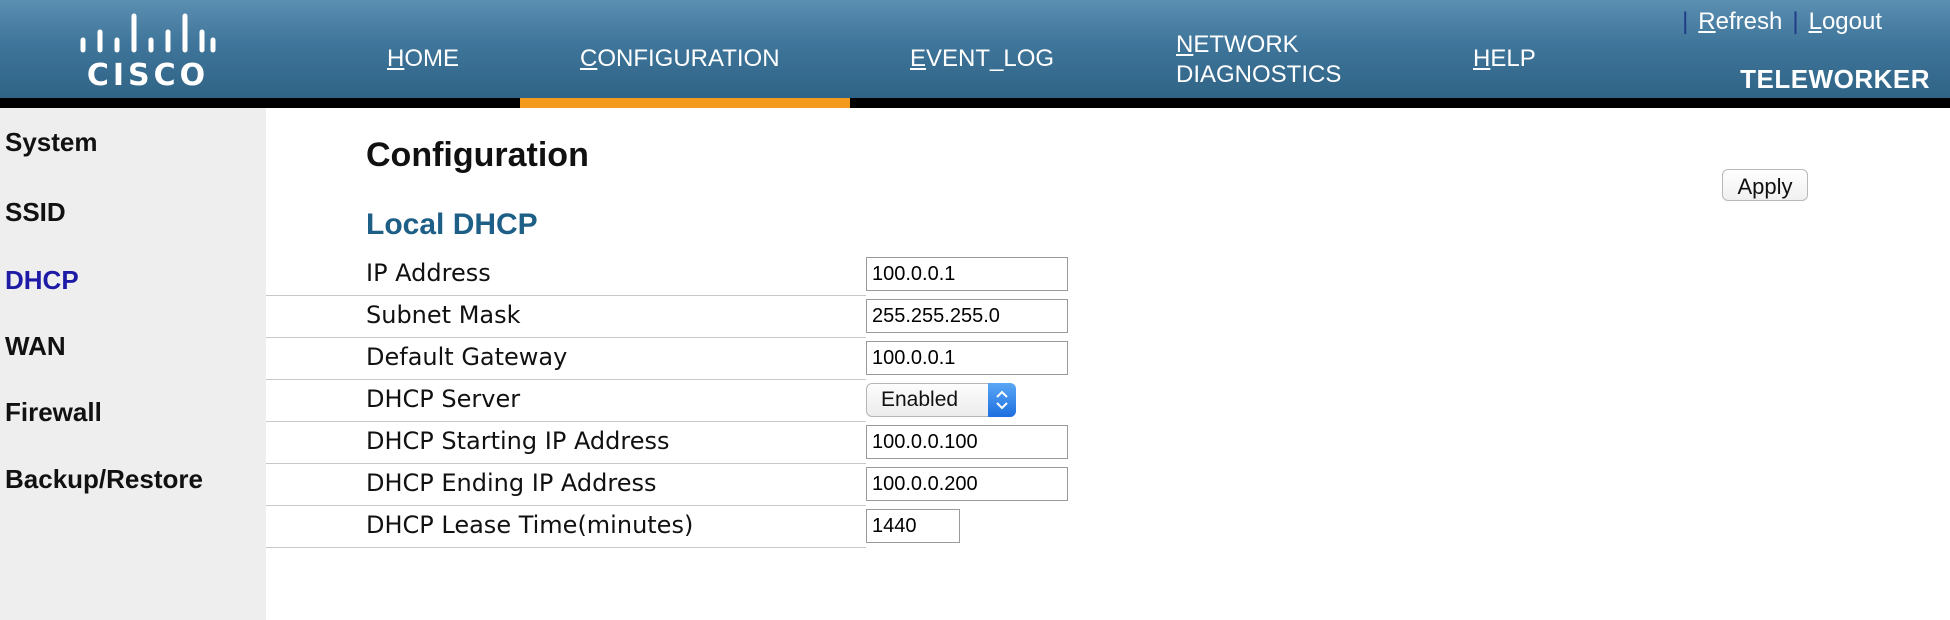 This screenshot has width=1950, height=620. What do you see at coordinates (685, 103) in the screenshot?
I see `active-tab-indicator` at bounding box center [685, 103].